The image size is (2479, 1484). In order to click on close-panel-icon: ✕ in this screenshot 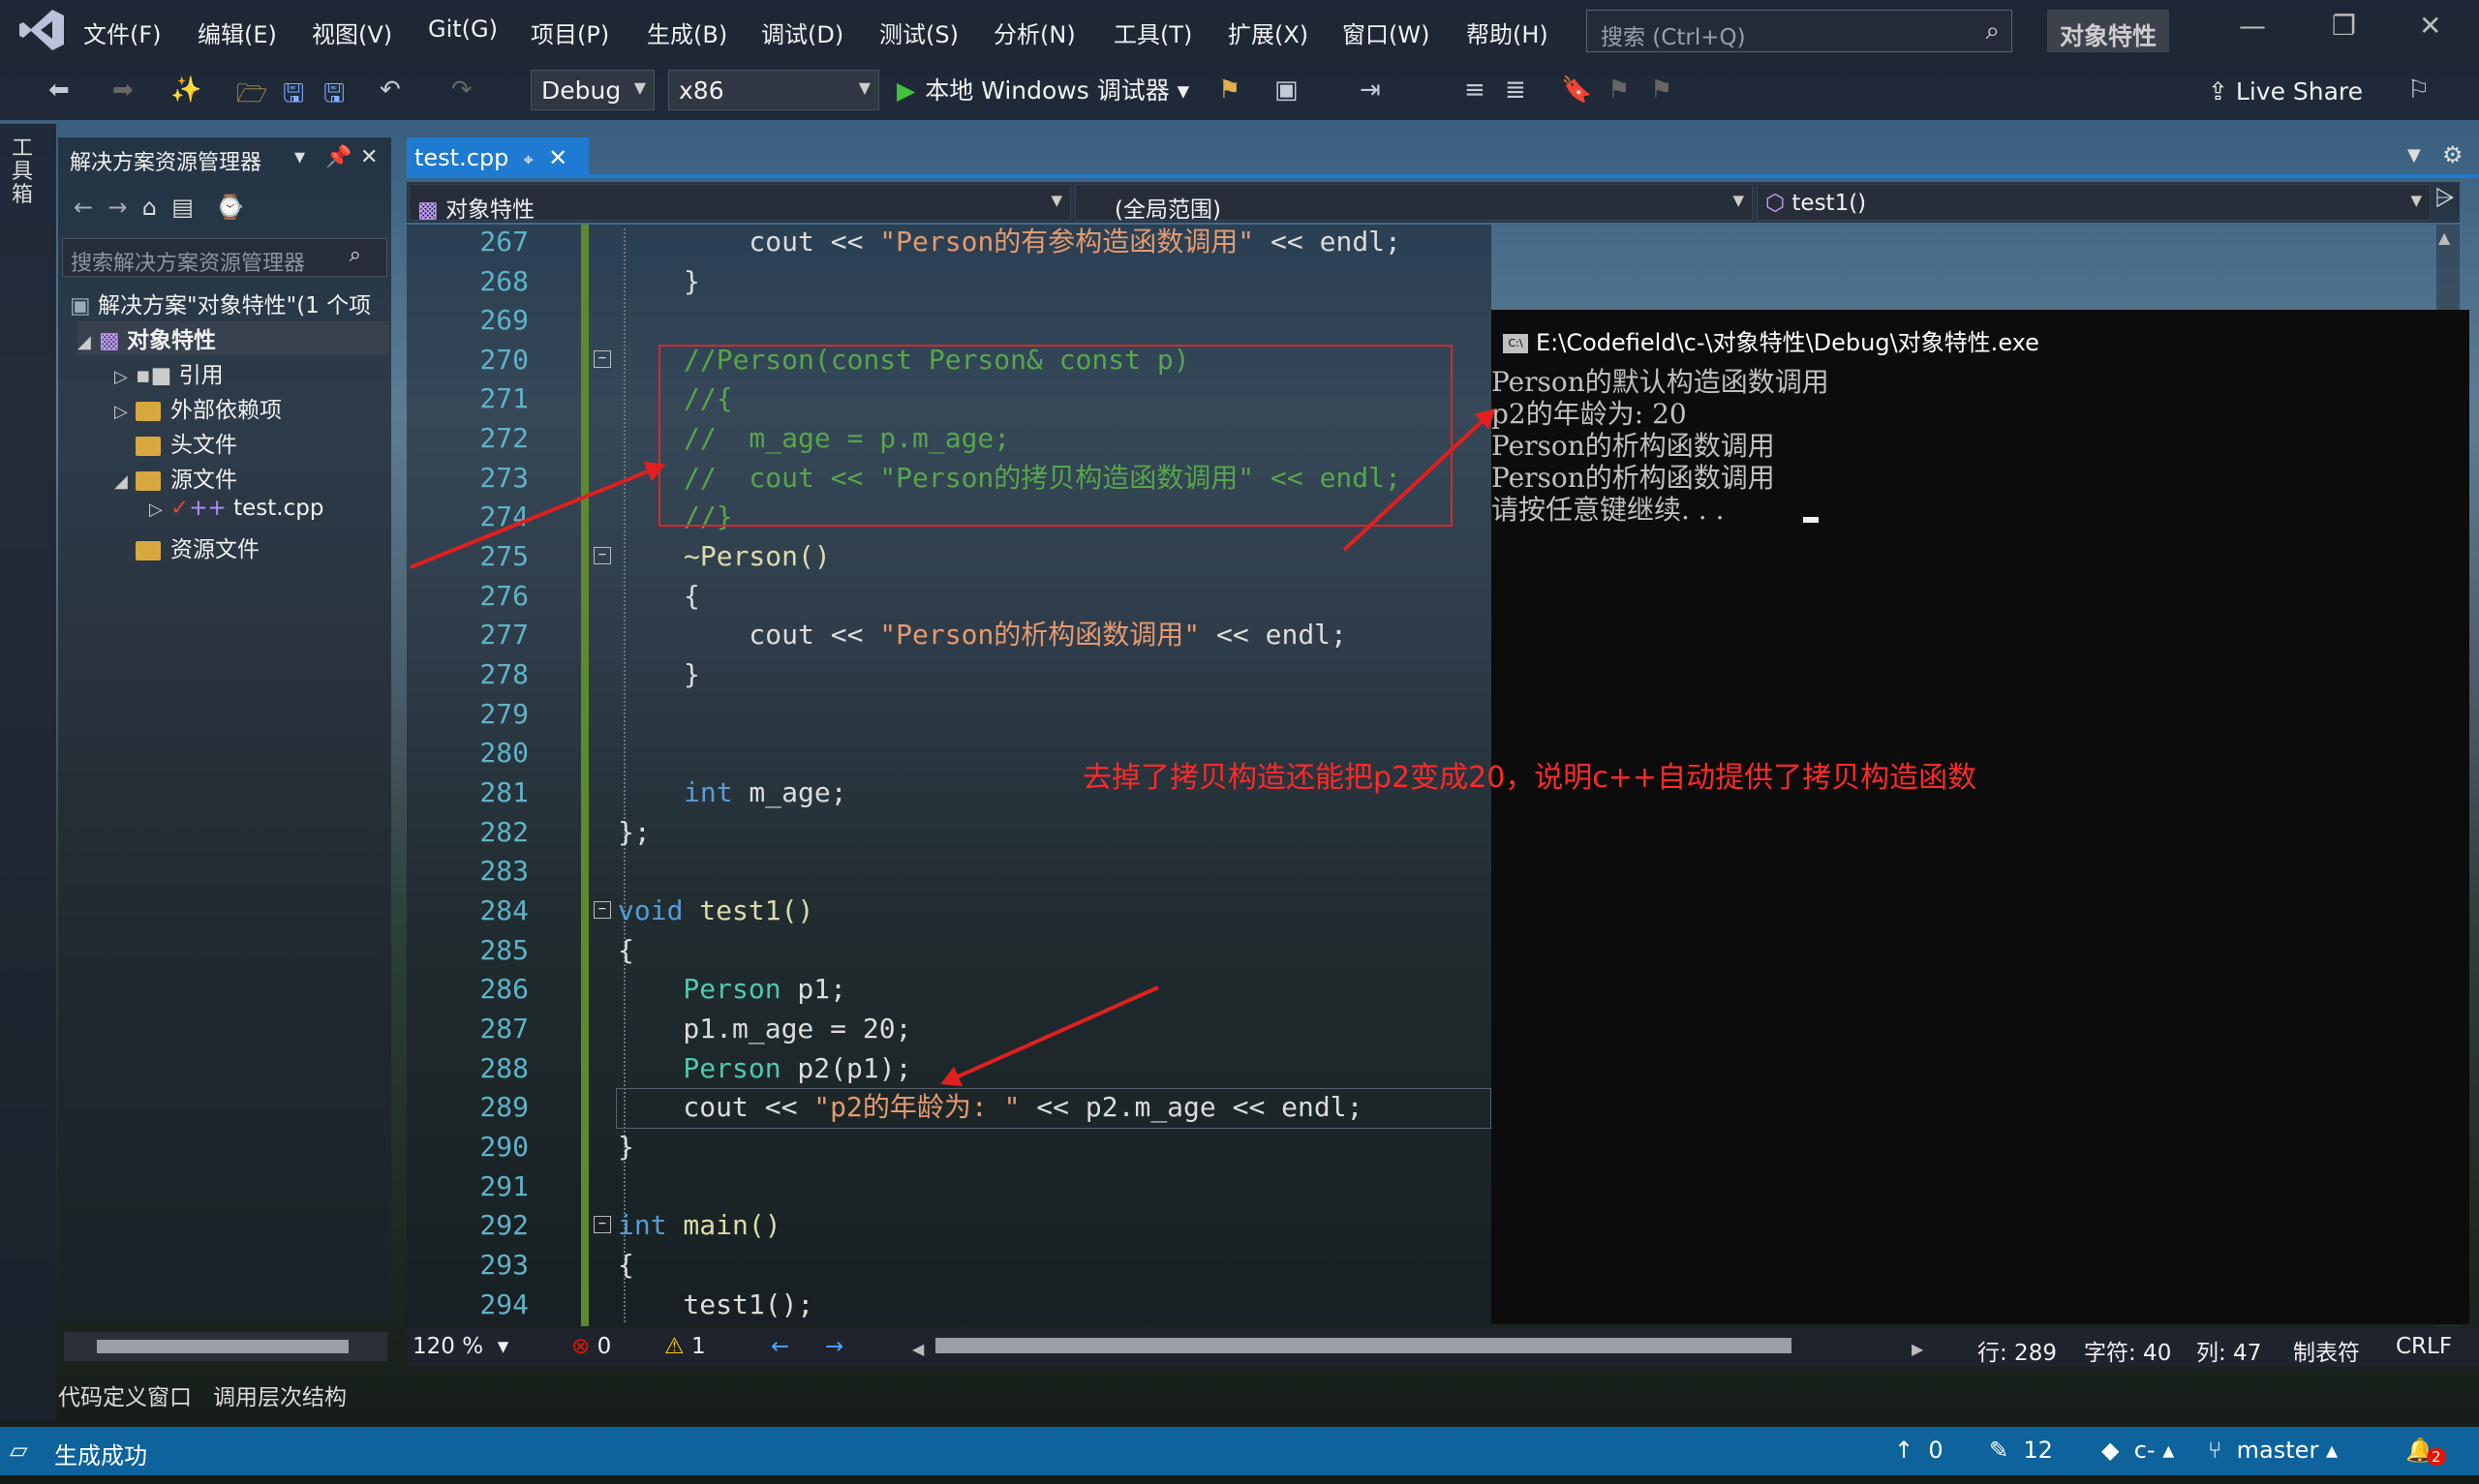, I will do `click(369, 157)`.